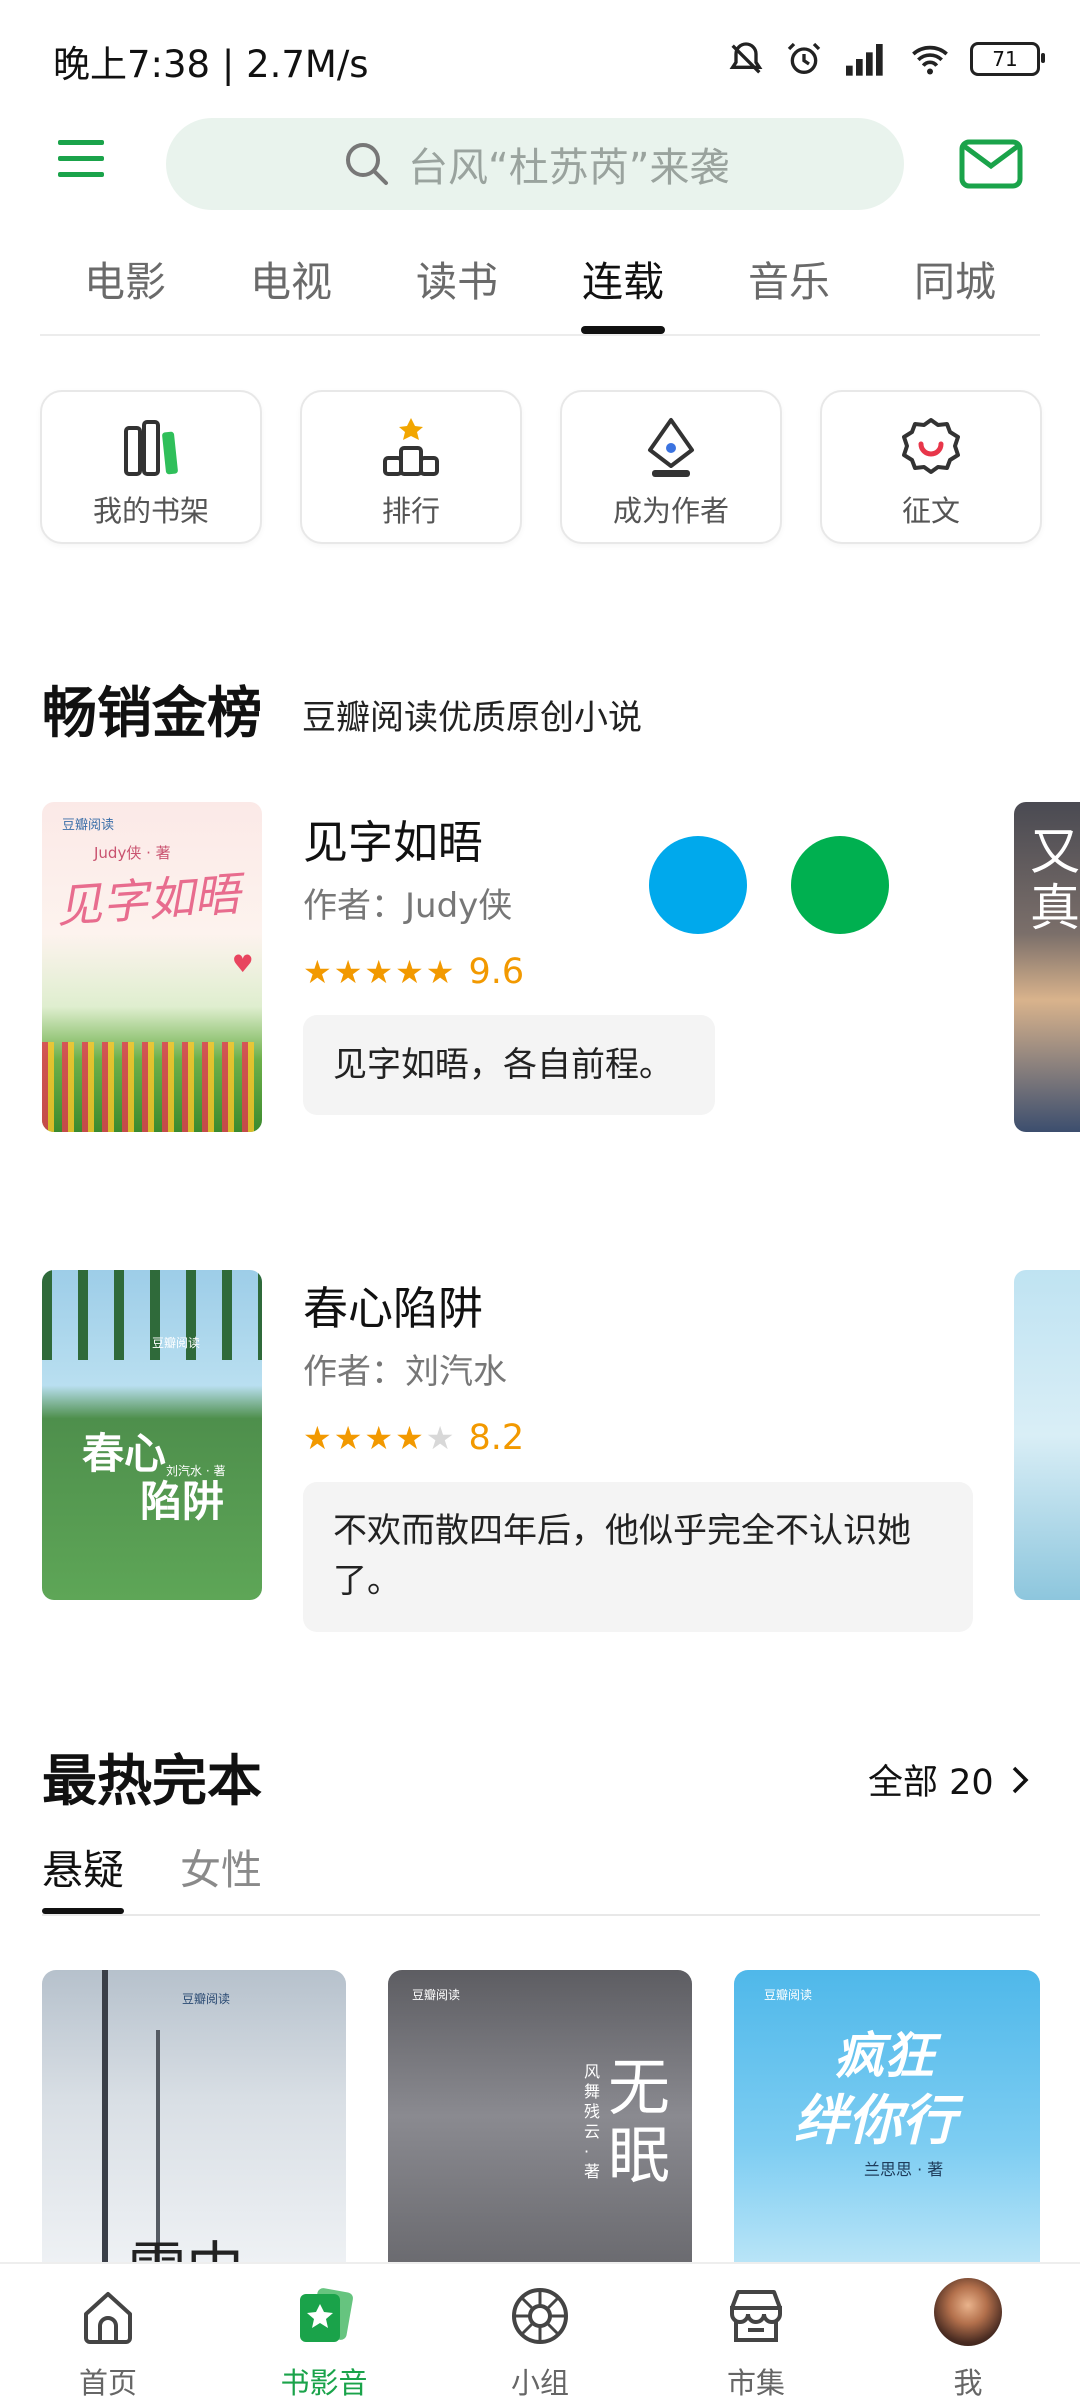 This screenshot has height=2402, width=1080. I want to click on book-quote: 不欢而散四年后，他似乎完全不认识她了。, so click(638, 1557).